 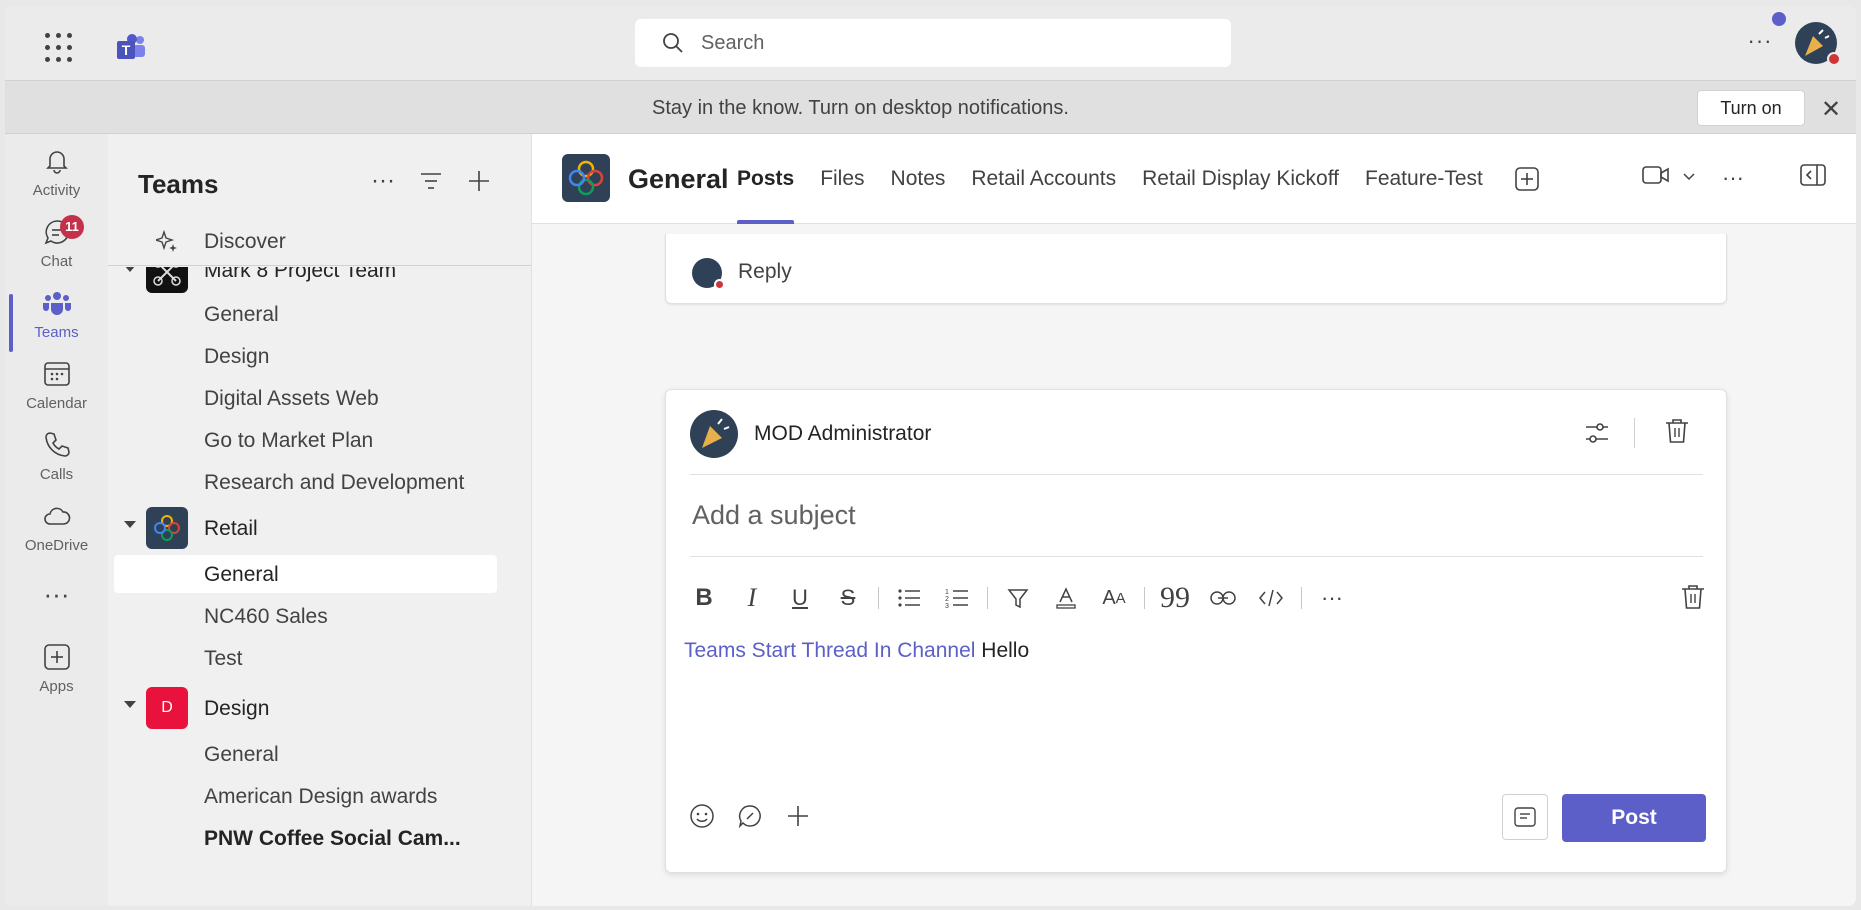 What do you see at coordinates (1813, 177) in the screenshot?
I see `open-side-panel-icon` at bounding box center [1813, 177].